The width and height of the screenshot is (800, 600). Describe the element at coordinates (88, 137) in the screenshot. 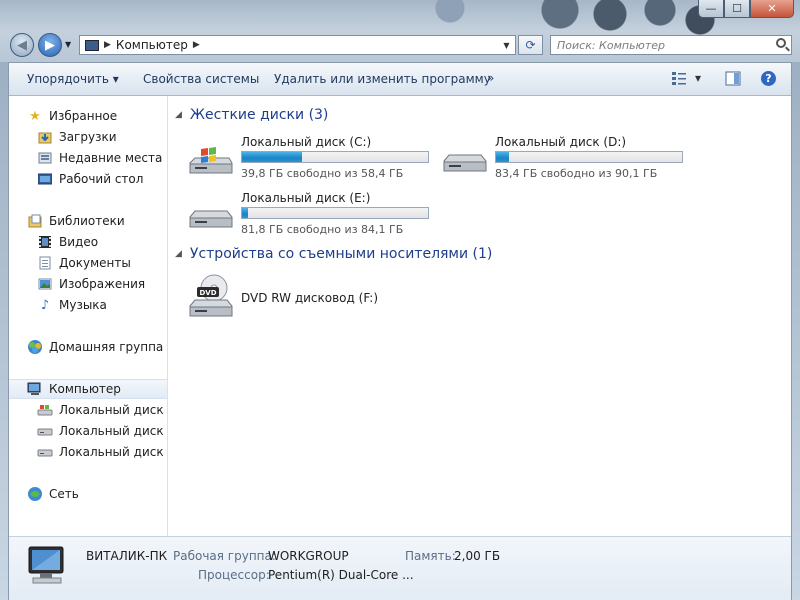

I see `sidebar-item-label: Загрузки` at that location.